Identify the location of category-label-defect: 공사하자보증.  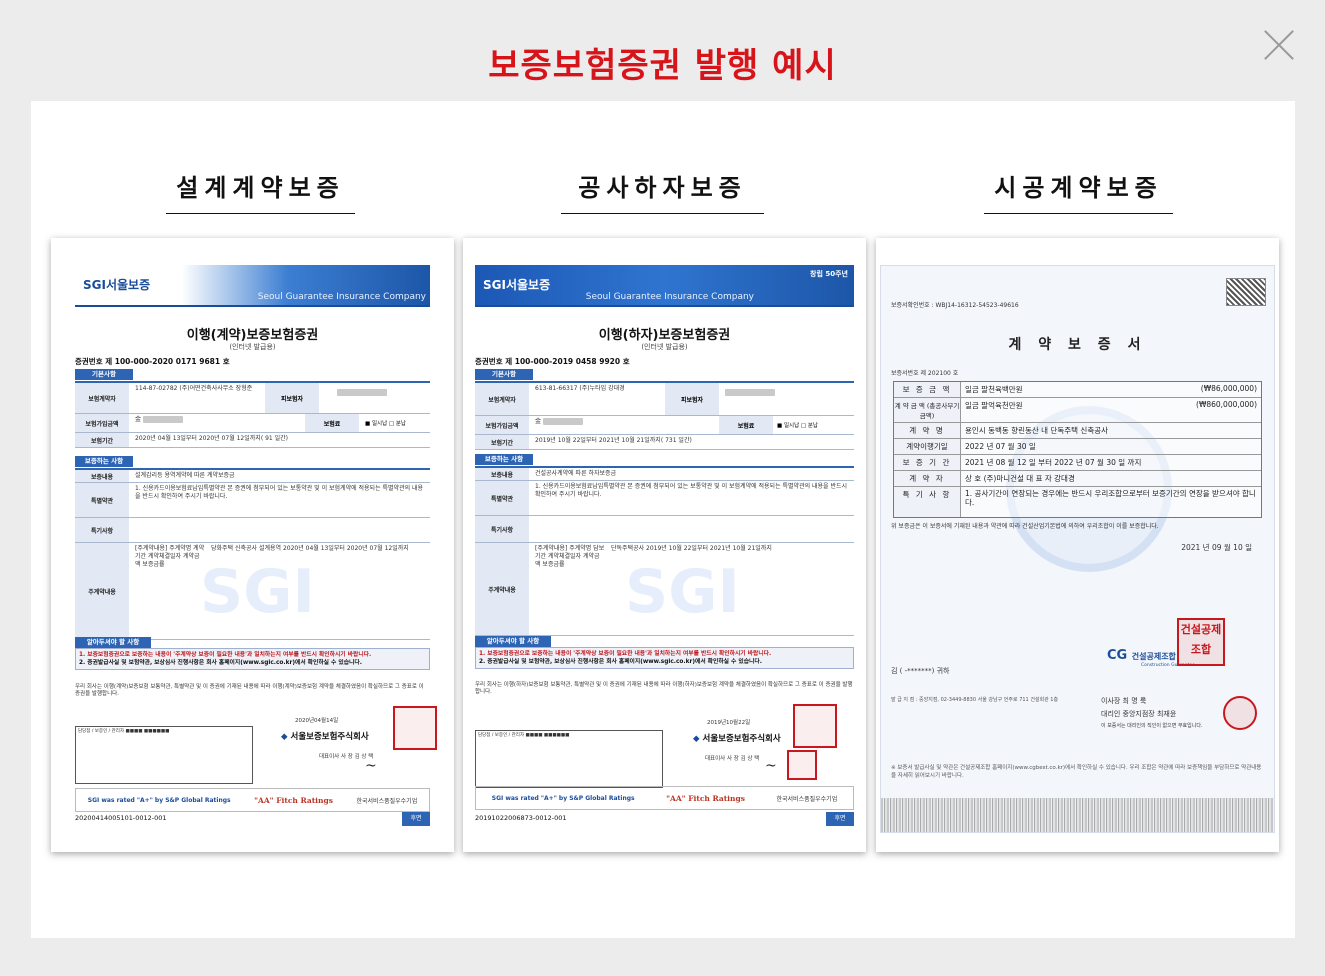
(662, 191).